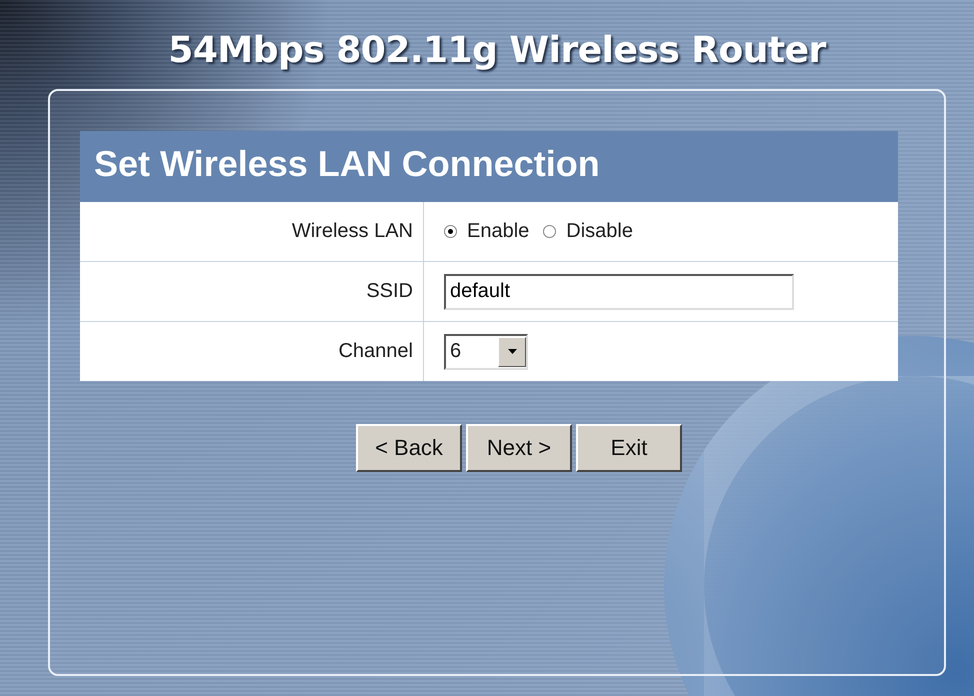 The image size is (974, 696). I want to click on field-label: SSID, so click(389, 291).